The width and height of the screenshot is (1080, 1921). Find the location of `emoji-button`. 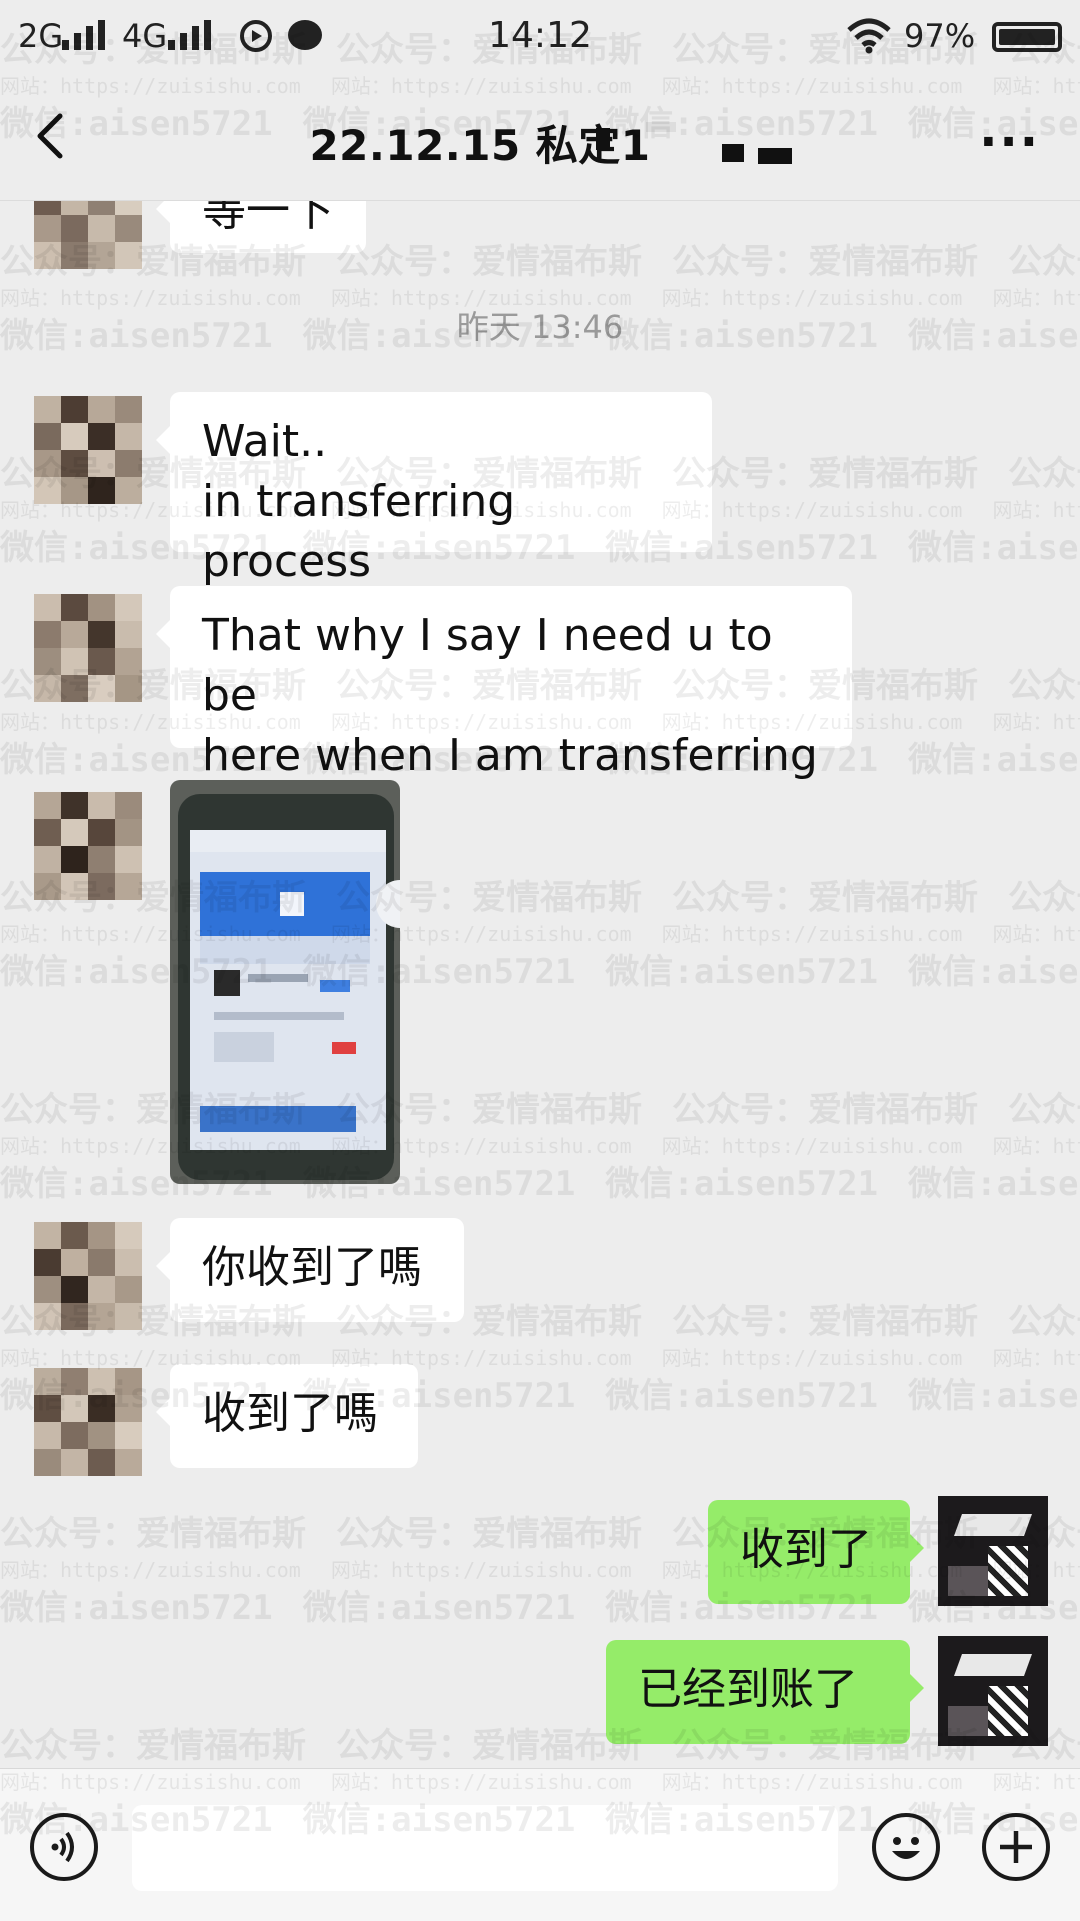

emoji-button is located at coordinates (906, 1847).